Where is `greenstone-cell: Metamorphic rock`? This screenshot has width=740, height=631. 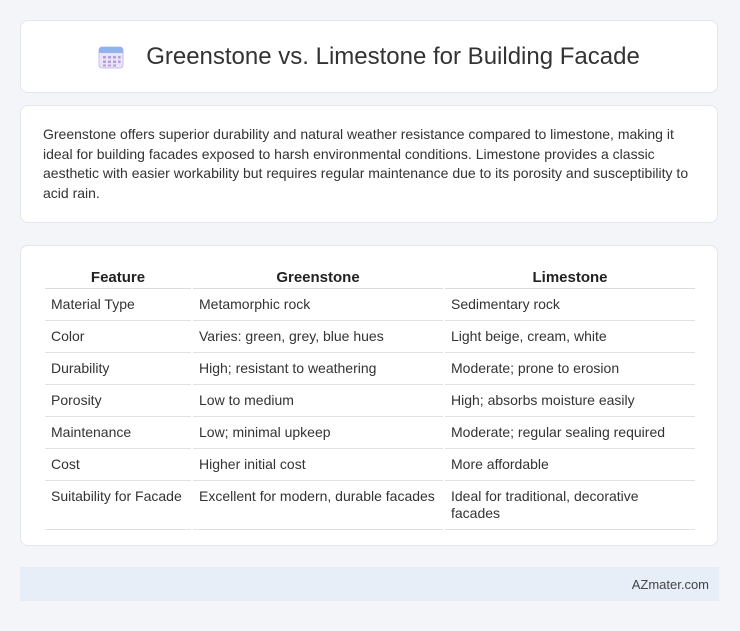 greenstone-cell: Metamorphic rock is located at coordinates (318, 305).